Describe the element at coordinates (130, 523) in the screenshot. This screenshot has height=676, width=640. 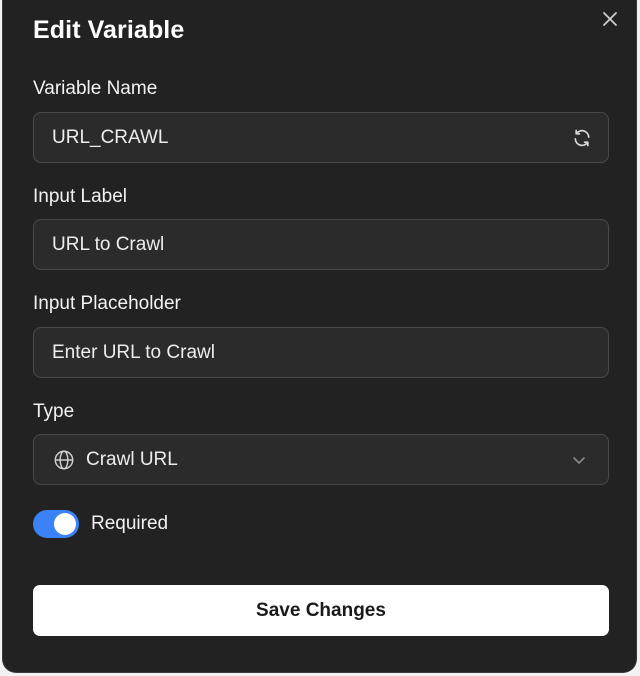
I see `required-label: Required` at that location.